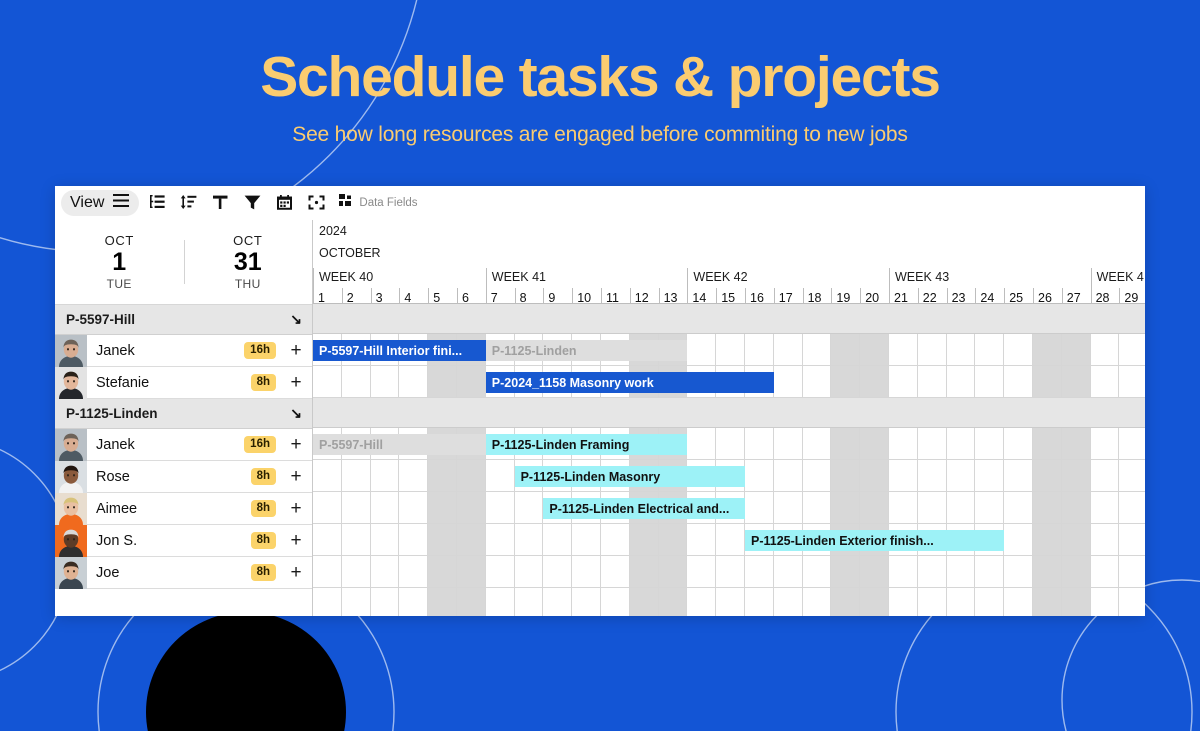 The width and height of the screenshot is (1200, 731). I want to click on filter-icon, so click(252, 203).